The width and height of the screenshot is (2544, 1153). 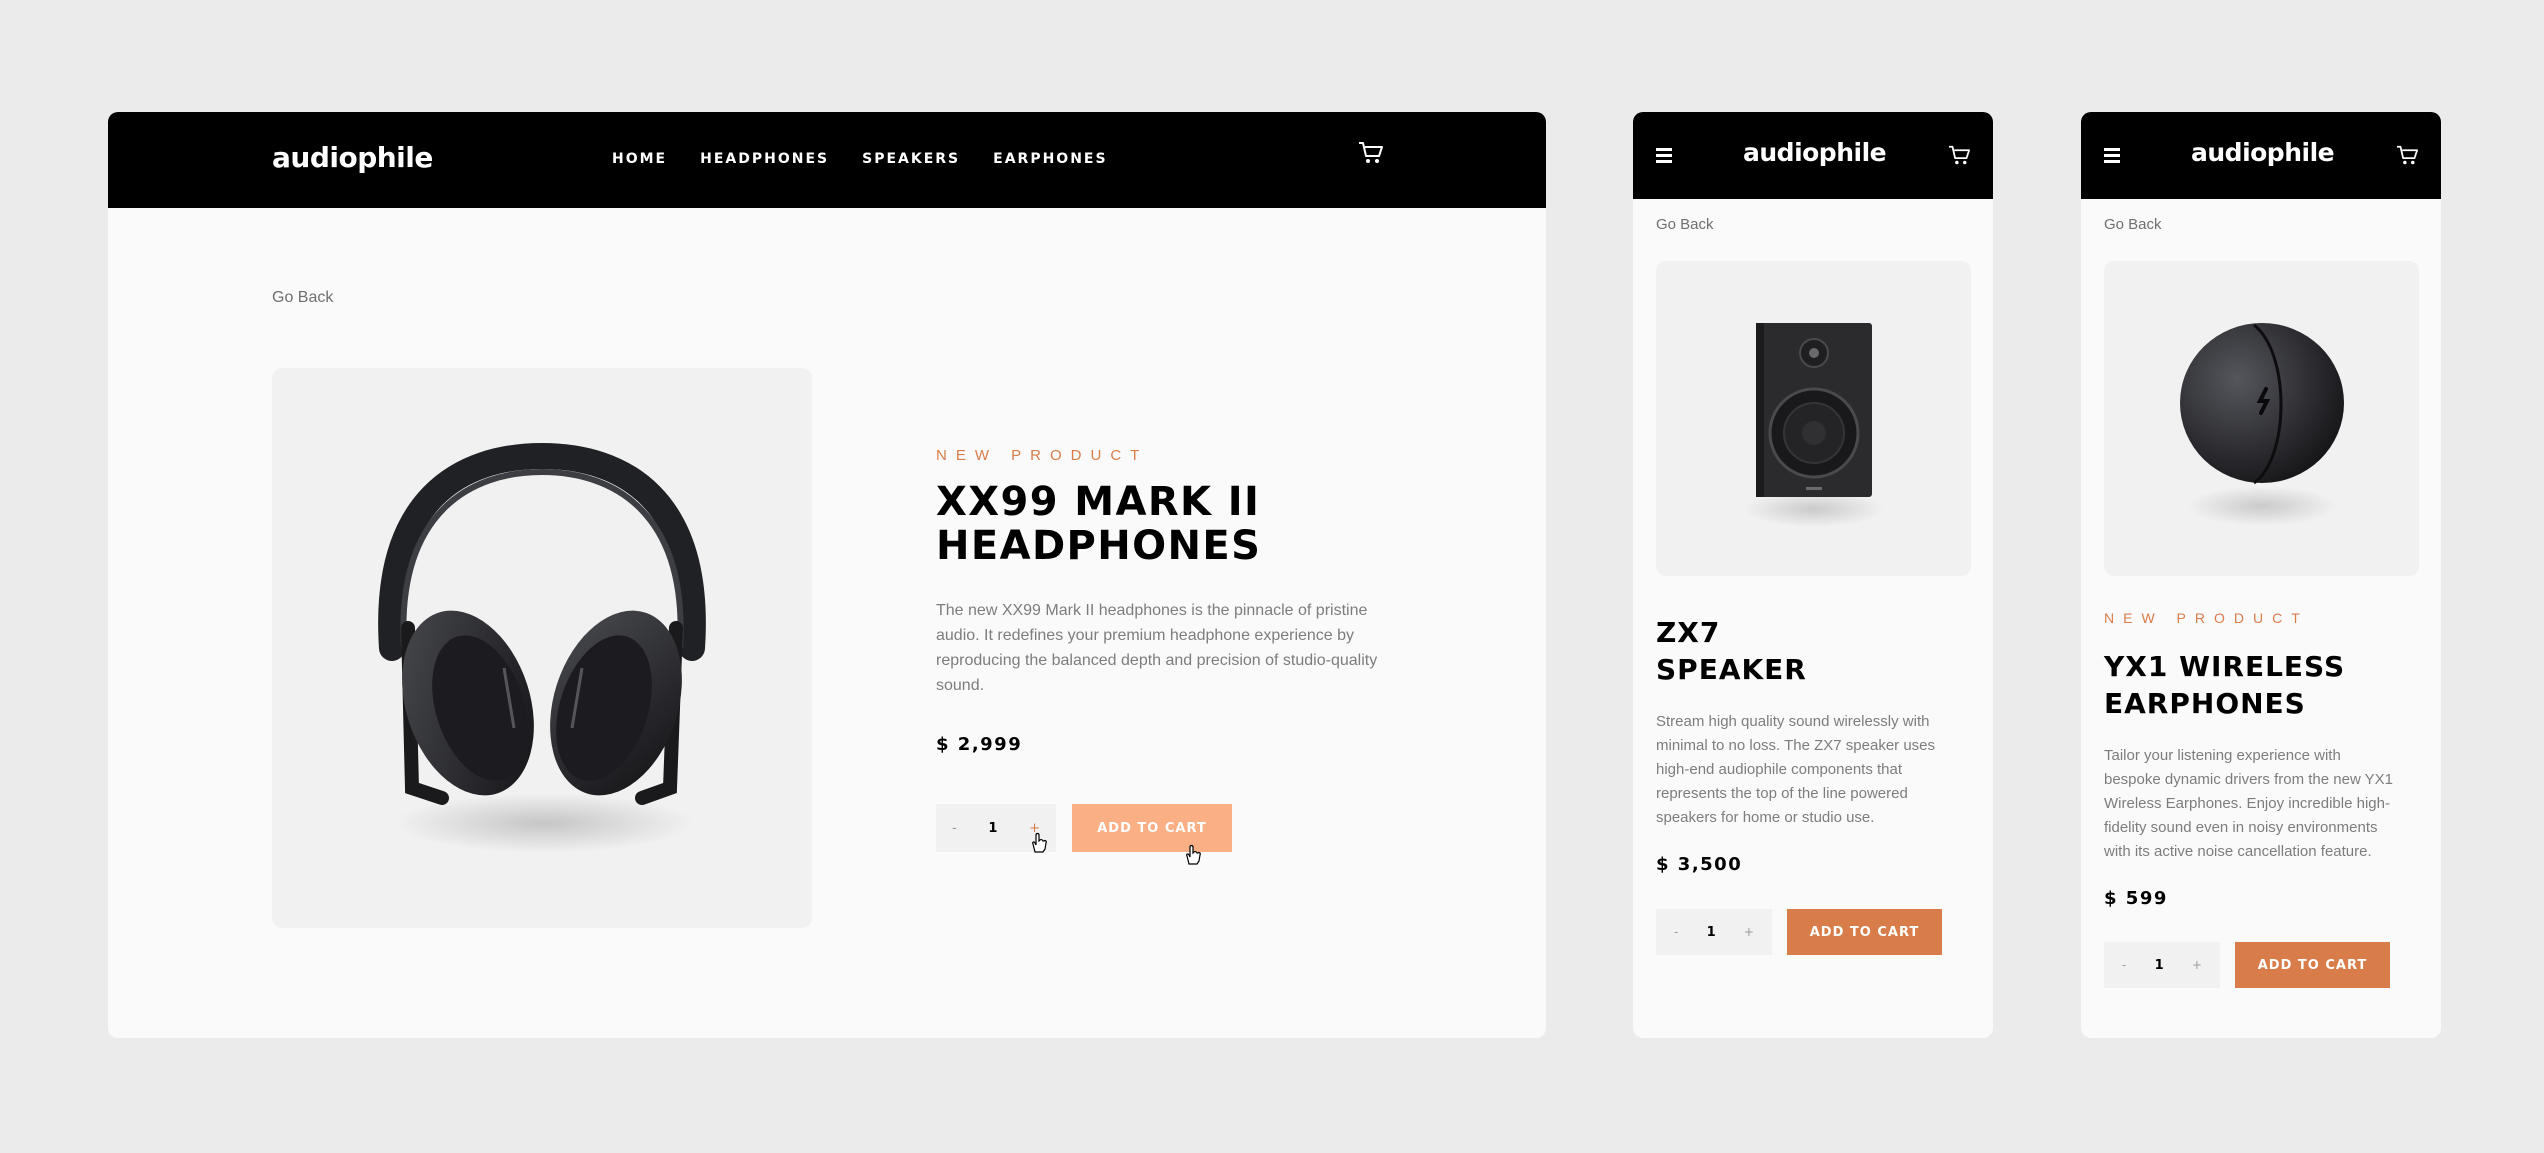 What do you see at coordinates (1731, 651) in the screenshot?
I see `product-title: ZX7 SPEAKER` at bounding box center [1731, 651].